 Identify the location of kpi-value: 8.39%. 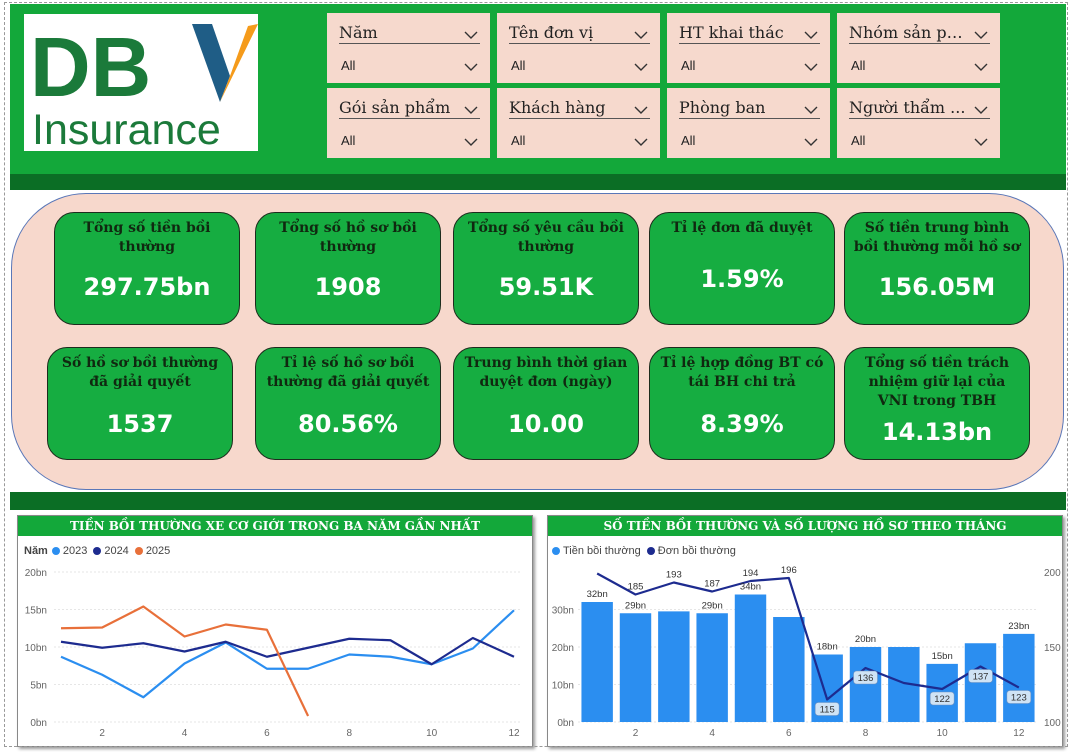
(742, 424).